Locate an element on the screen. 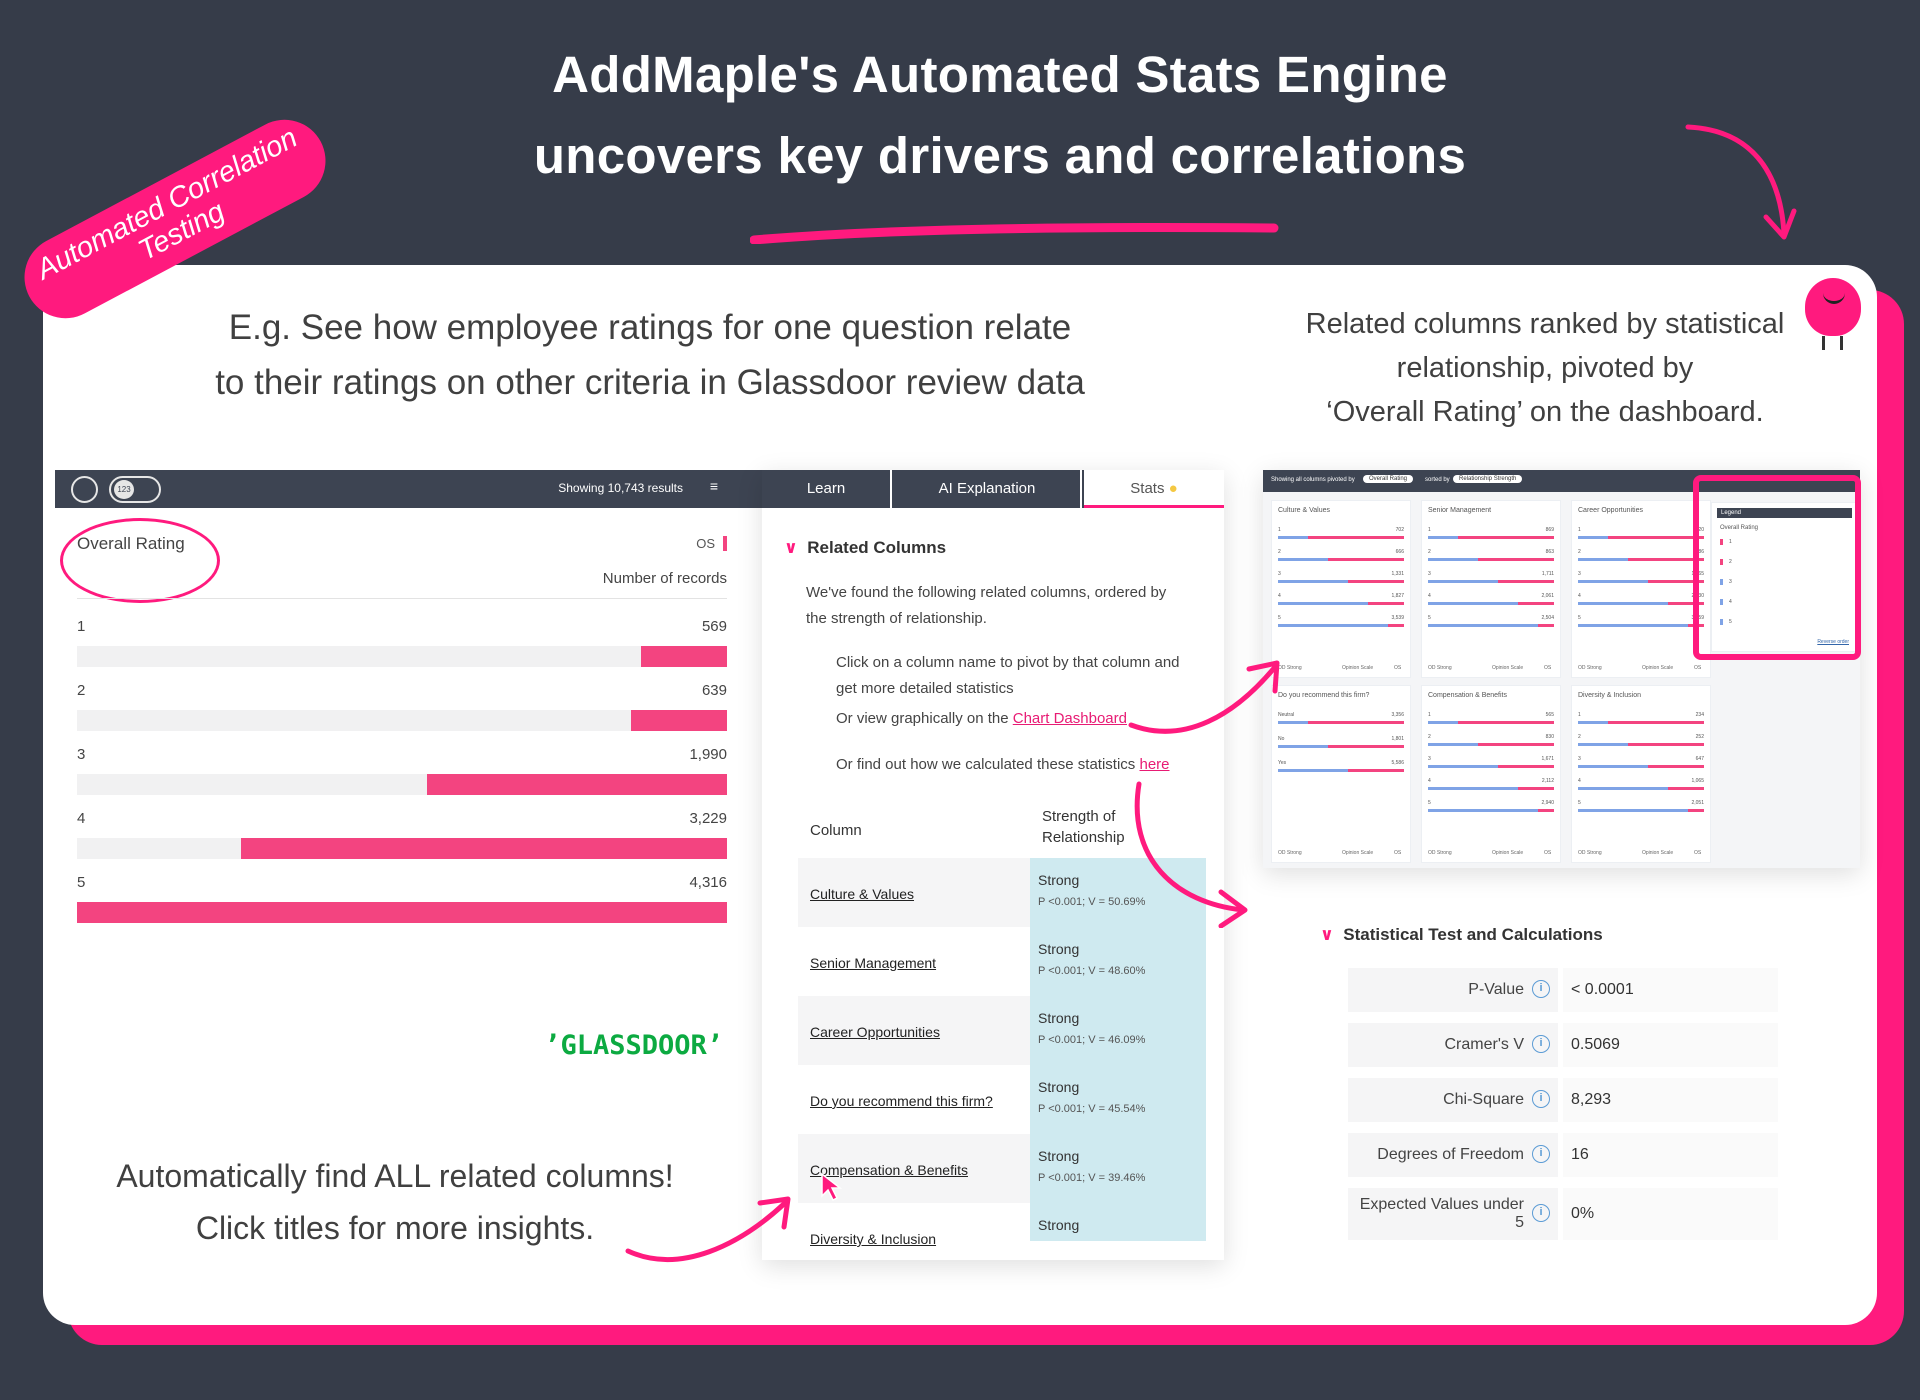  stat-key: Chi-Square i is located at coordinates (1453, 1100).